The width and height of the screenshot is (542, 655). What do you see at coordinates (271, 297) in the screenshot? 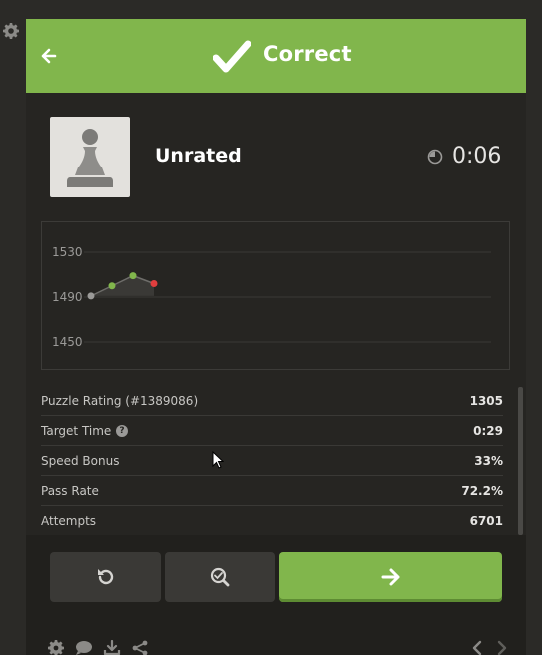
I see `rating-chart-svg: 1530 1490 1450` at bounding box center [271, 297].